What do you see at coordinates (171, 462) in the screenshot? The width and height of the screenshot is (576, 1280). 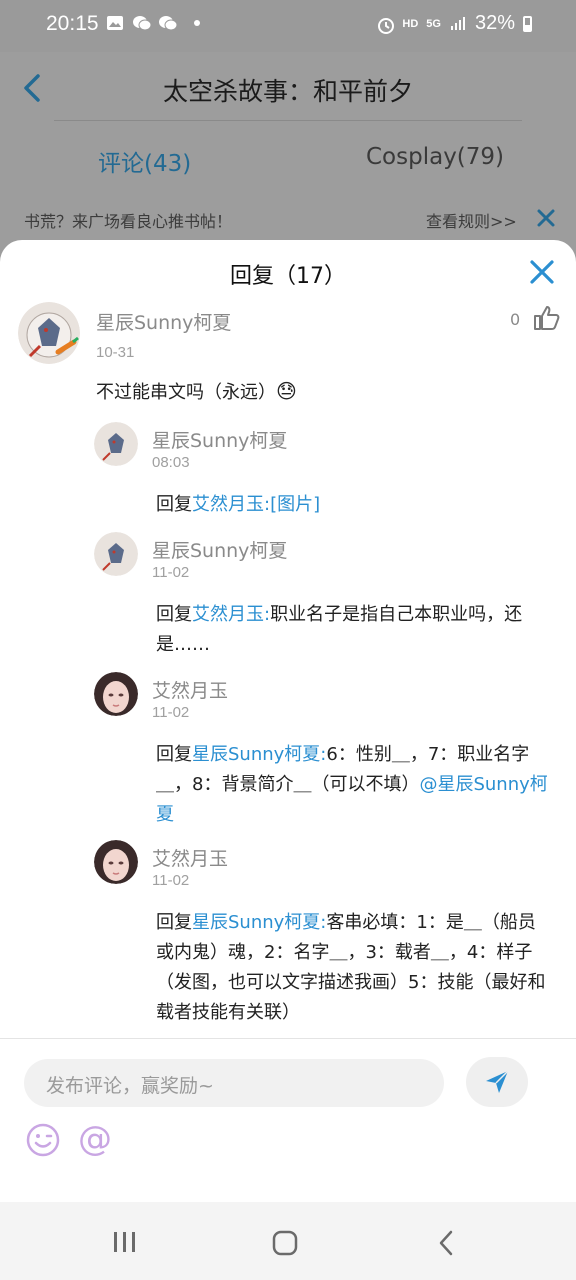 I see `reply-date: 08:03` at bounding box center [171, 462].